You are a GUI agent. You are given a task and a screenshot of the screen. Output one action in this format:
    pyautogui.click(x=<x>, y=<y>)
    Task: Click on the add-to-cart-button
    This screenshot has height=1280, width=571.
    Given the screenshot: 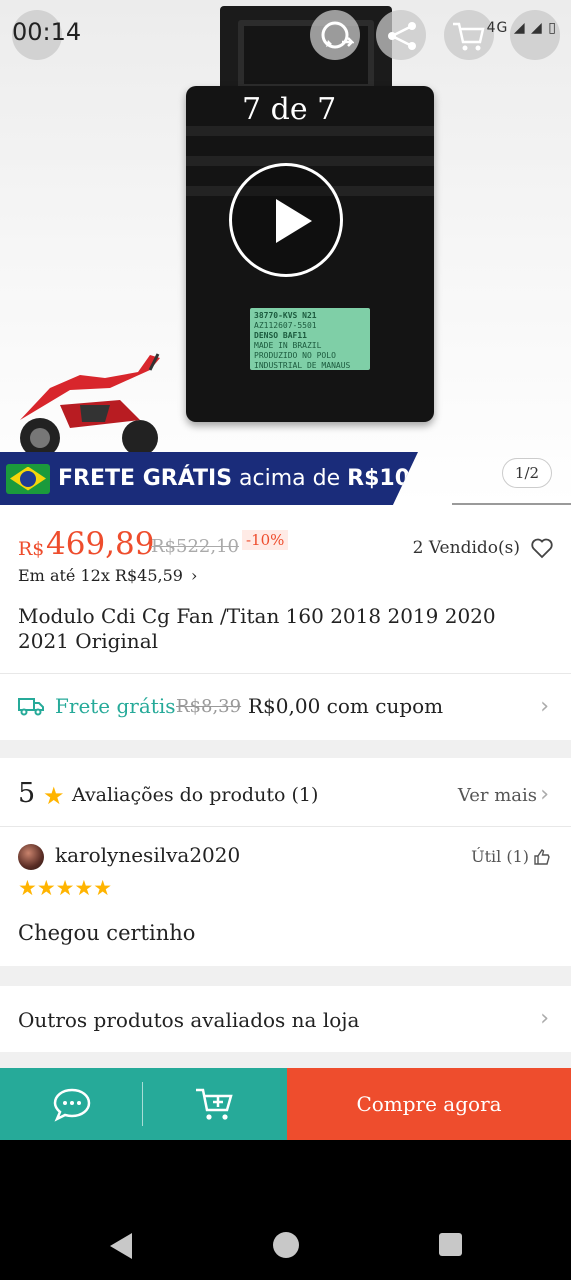 What is the action you would take?
    pyautogui.click(x=215, y=1104)
    